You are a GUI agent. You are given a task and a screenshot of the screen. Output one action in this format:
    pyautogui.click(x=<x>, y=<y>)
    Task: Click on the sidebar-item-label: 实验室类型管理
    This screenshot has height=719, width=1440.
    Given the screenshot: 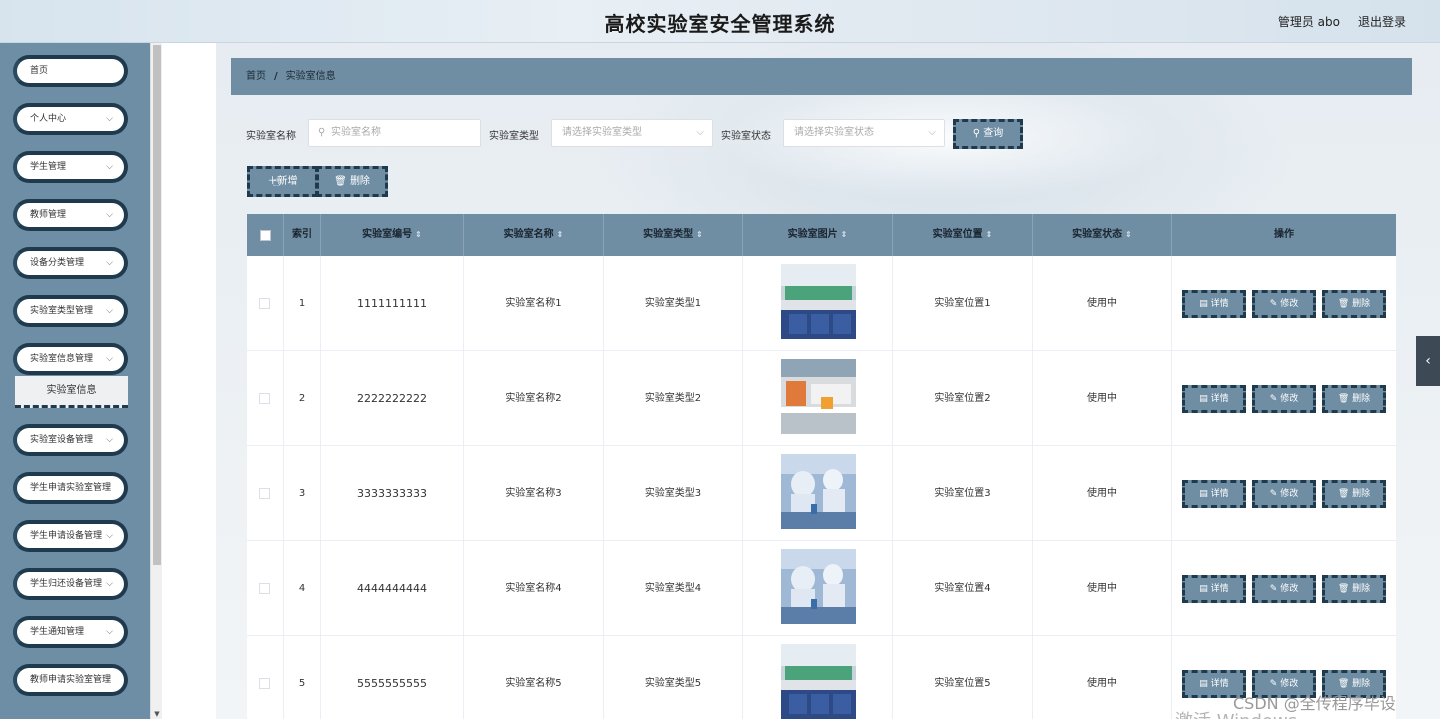 What is the action you would take?
    pyautogui.click(x=62, y=311)
    